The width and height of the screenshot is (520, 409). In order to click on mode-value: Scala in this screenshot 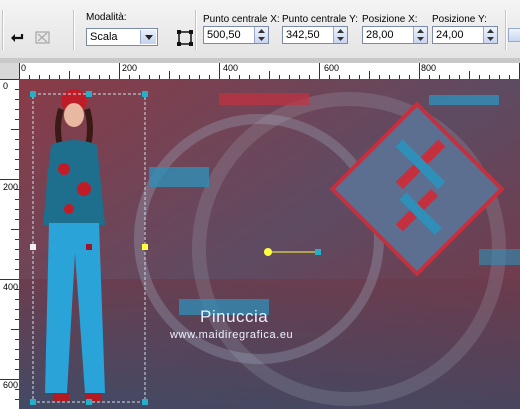, I will do `click(104, 37)`.